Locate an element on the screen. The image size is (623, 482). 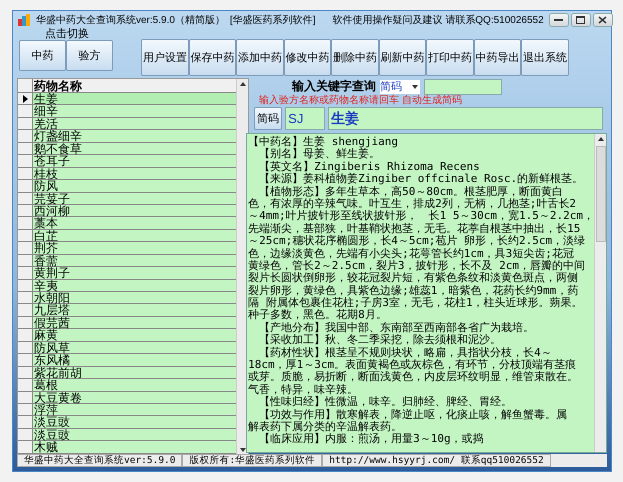
scrollbar is located at coordinates (600, 293).